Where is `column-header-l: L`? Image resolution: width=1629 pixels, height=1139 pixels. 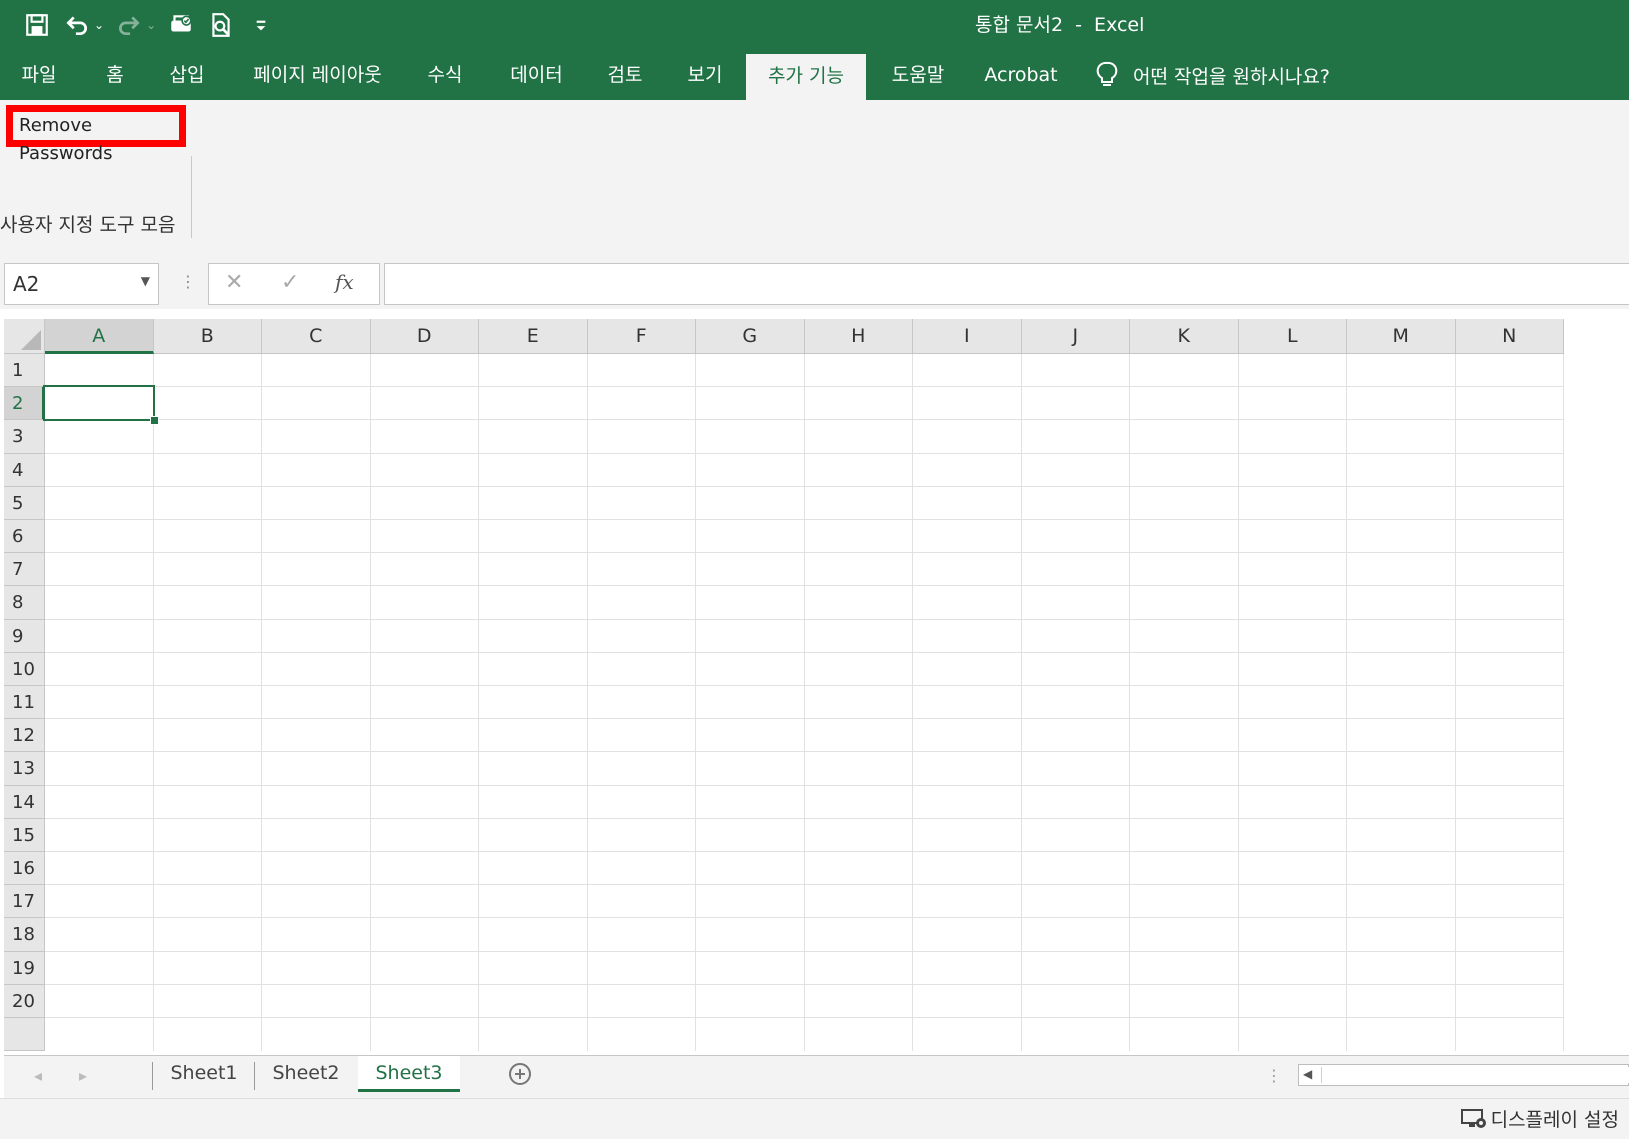 column-header-l: L is located at coordinates (1292, 336).